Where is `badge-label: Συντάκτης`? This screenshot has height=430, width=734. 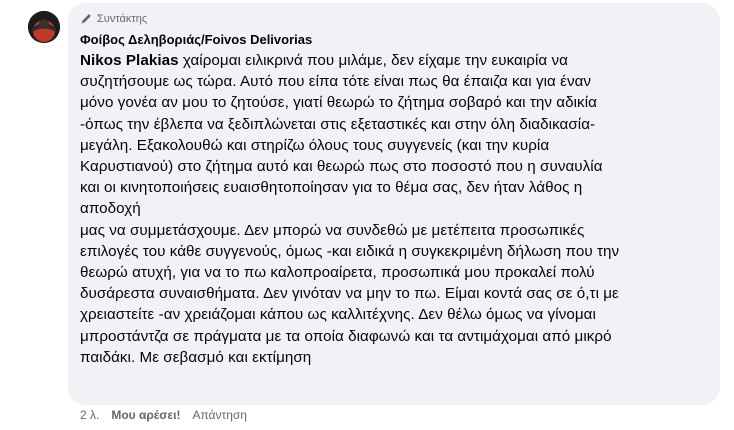 badge-label: Συντάκτης is located at coordinates (122, 19).